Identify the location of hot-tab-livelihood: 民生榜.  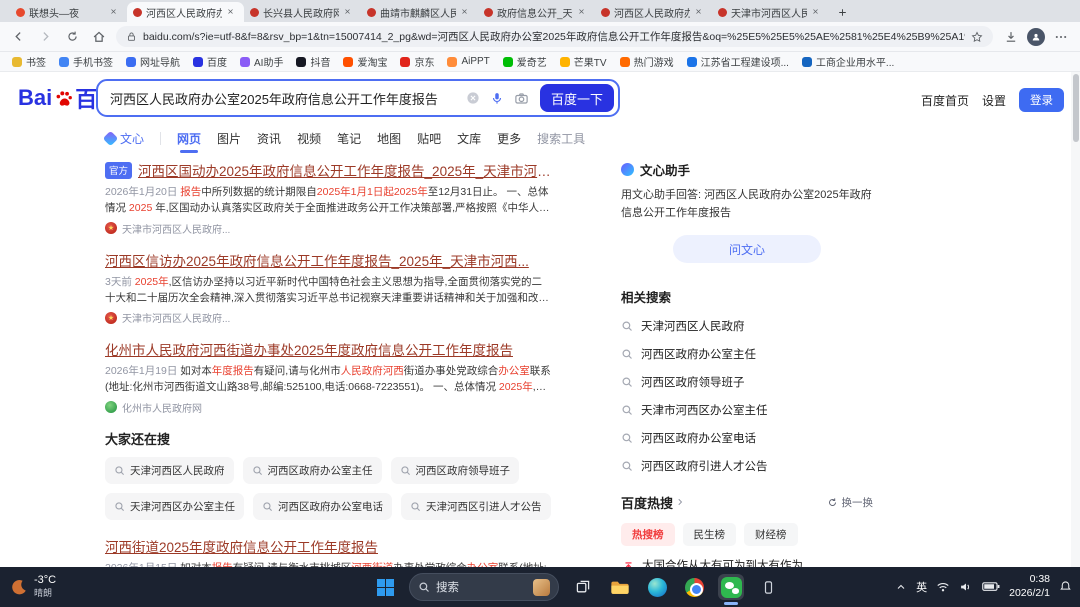
(709, 535).